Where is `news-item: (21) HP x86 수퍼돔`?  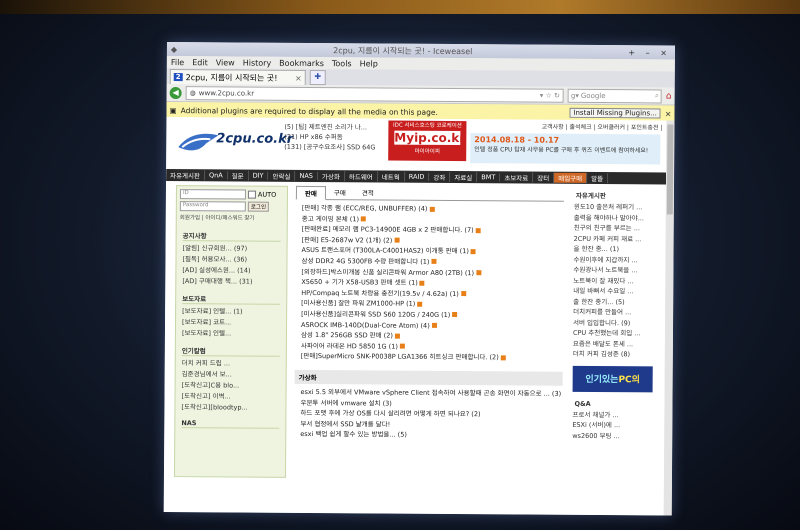
news-item: (21) HP x86 수퍼돔 is located at coordinates (329, 137).